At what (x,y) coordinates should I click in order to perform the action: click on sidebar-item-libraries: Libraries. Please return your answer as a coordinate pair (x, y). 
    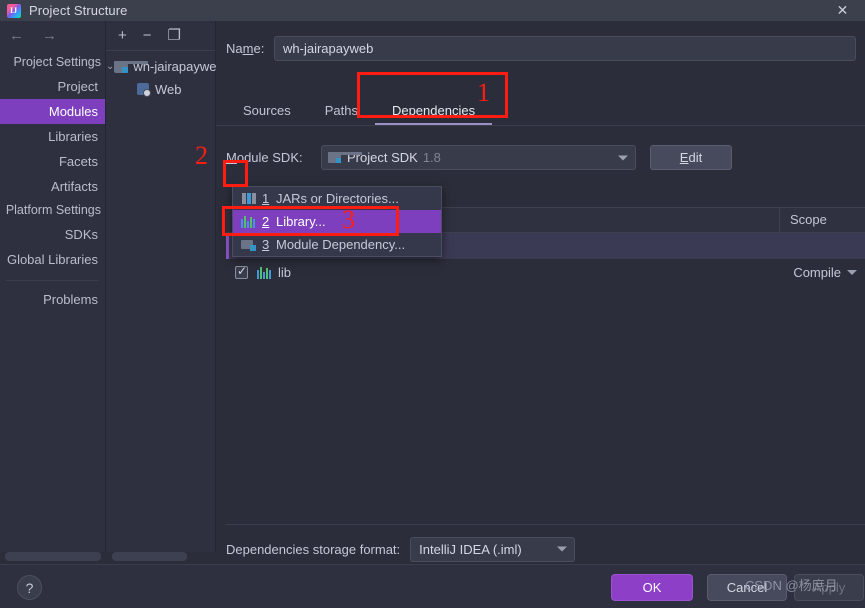
    Looking at the image, I should click on (52, 136).